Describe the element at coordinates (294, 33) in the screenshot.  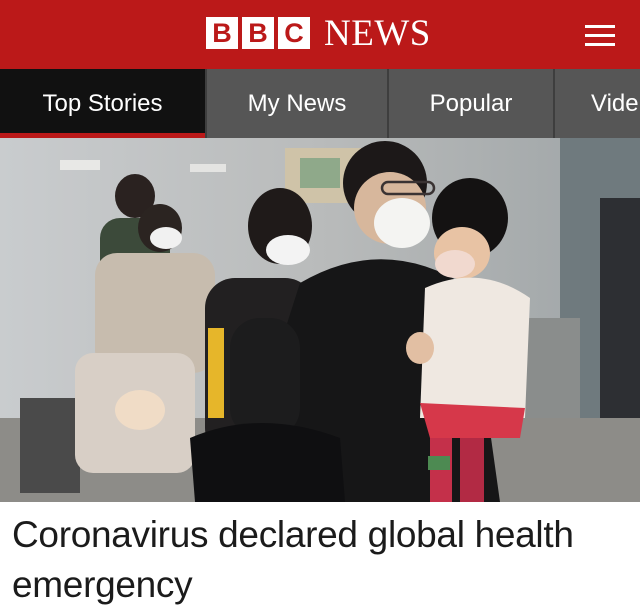
I see `logo-letter-c: C` at that location.